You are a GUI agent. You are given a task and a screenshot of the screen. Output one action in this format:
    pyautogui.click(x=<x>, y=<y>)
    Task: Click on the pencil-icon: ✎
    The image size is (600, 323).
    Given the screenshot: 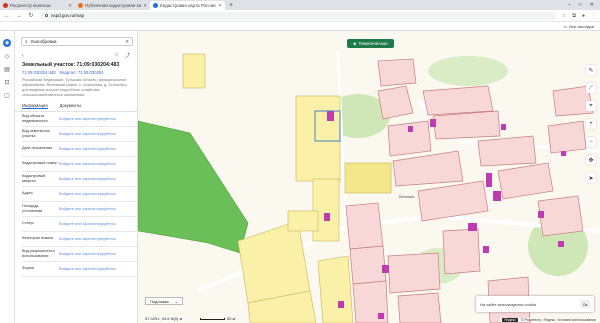 What is the action you would take?
    pyautogui.click(x=591, y=70)
    